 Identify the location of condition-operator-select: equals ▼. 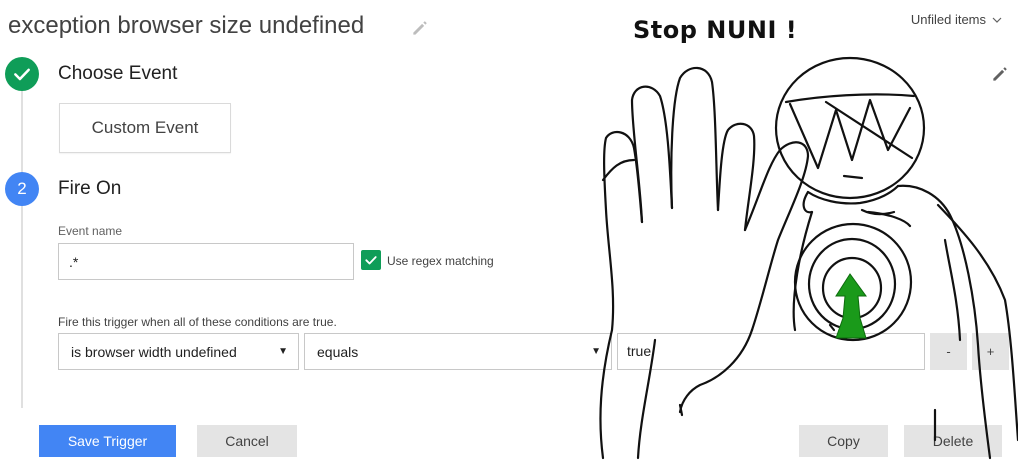
(458, 351).